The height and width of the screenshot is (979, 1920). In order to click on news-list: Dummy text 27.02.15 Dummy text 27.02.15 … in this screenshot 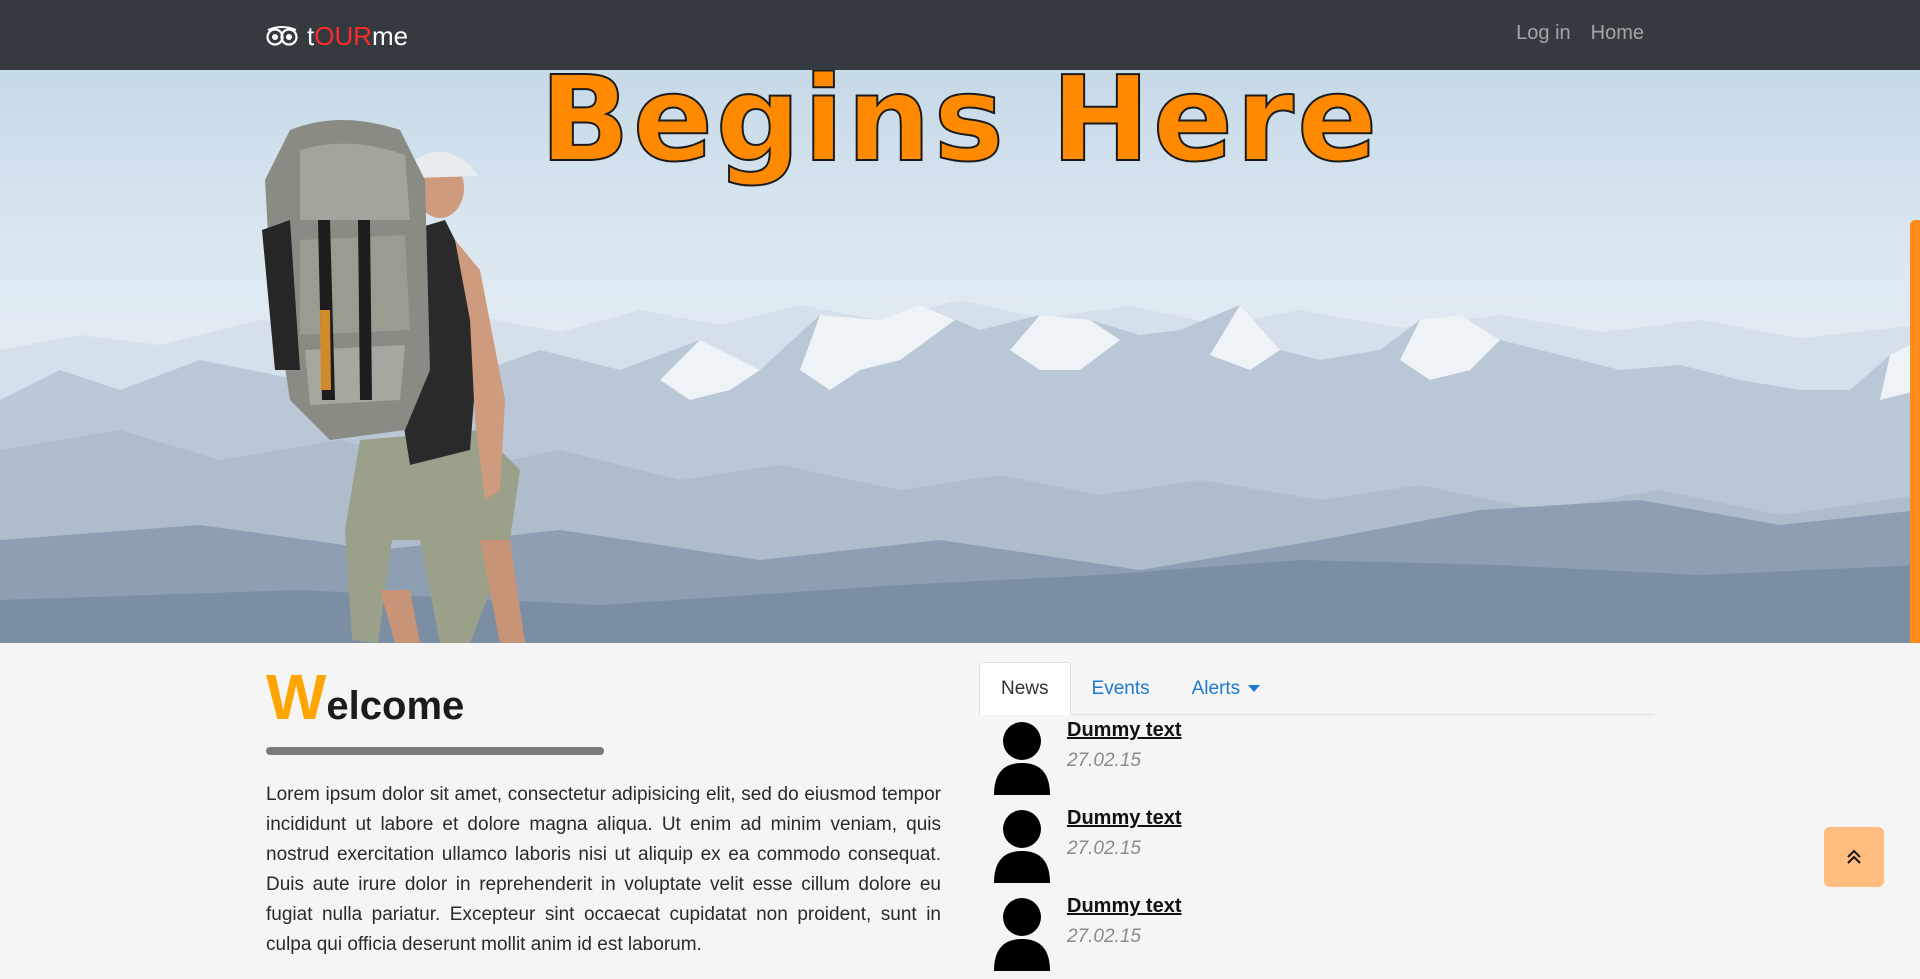, I will do `click(1316, 847)`.